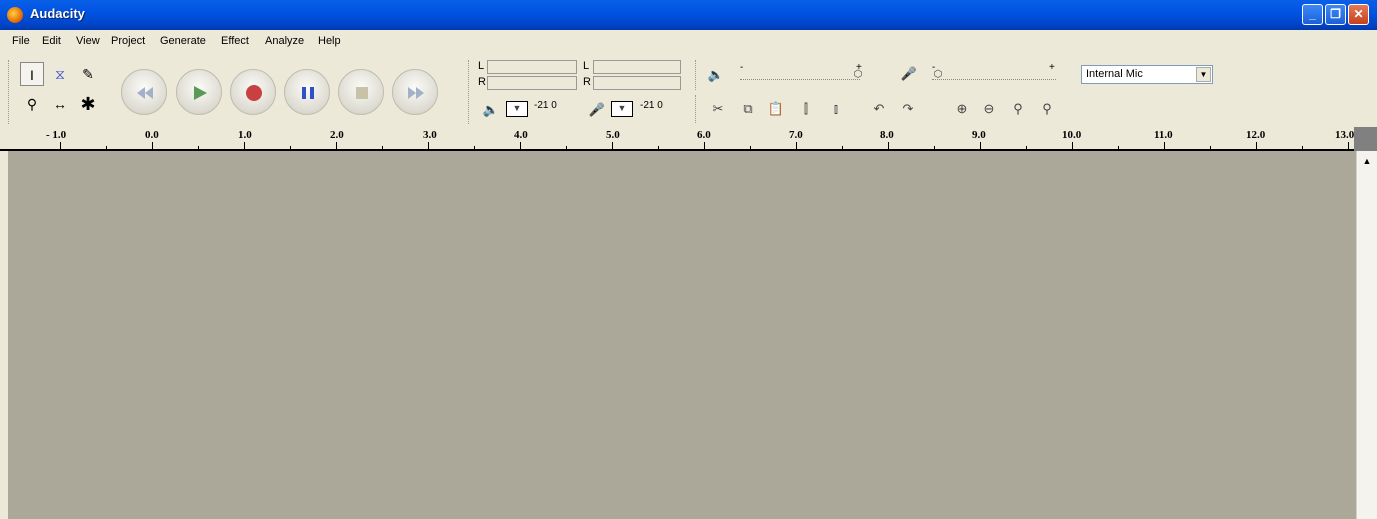 The image size is (1377, 519). Describe the element at coordinates (235, 41) in the screenshot. I see `menu-effect: Effect` at that location.